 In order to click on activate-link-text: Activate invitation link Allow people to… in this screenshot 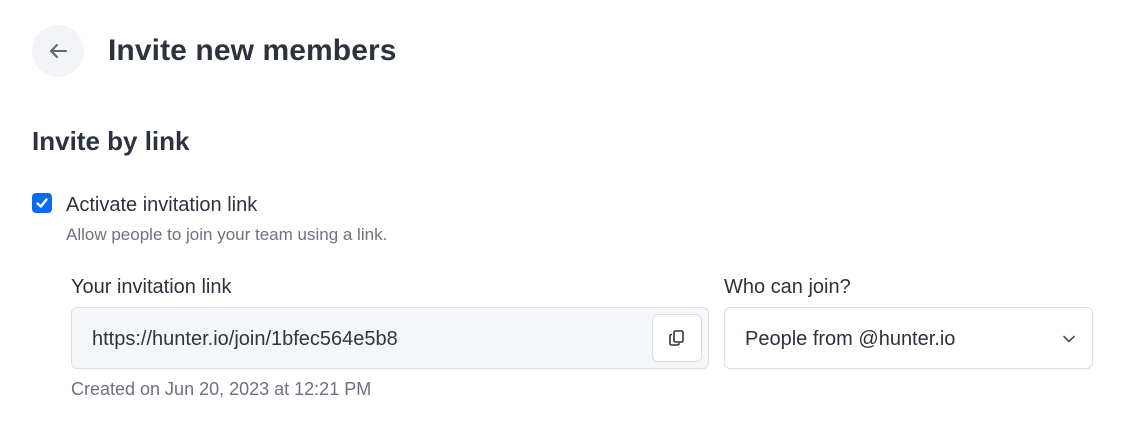, I will do `click(226, 219)`.